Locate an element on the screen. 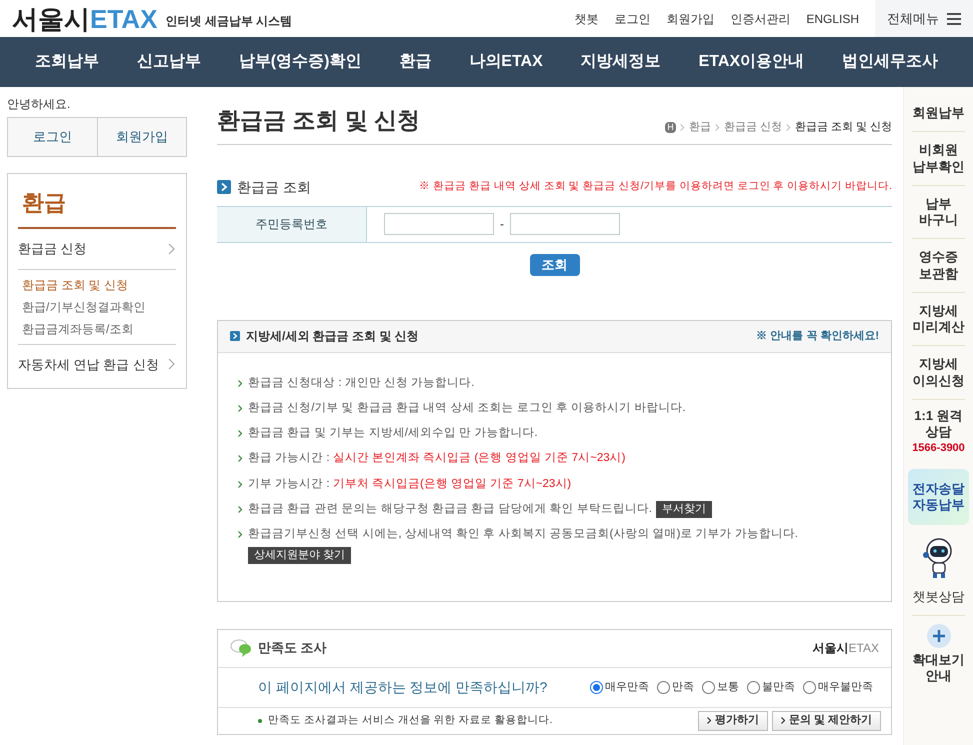  notice-item: 환급금 환급 및 기부는 지방세/세외수입 만 가능합니다. is located at coordinates (393, 433).